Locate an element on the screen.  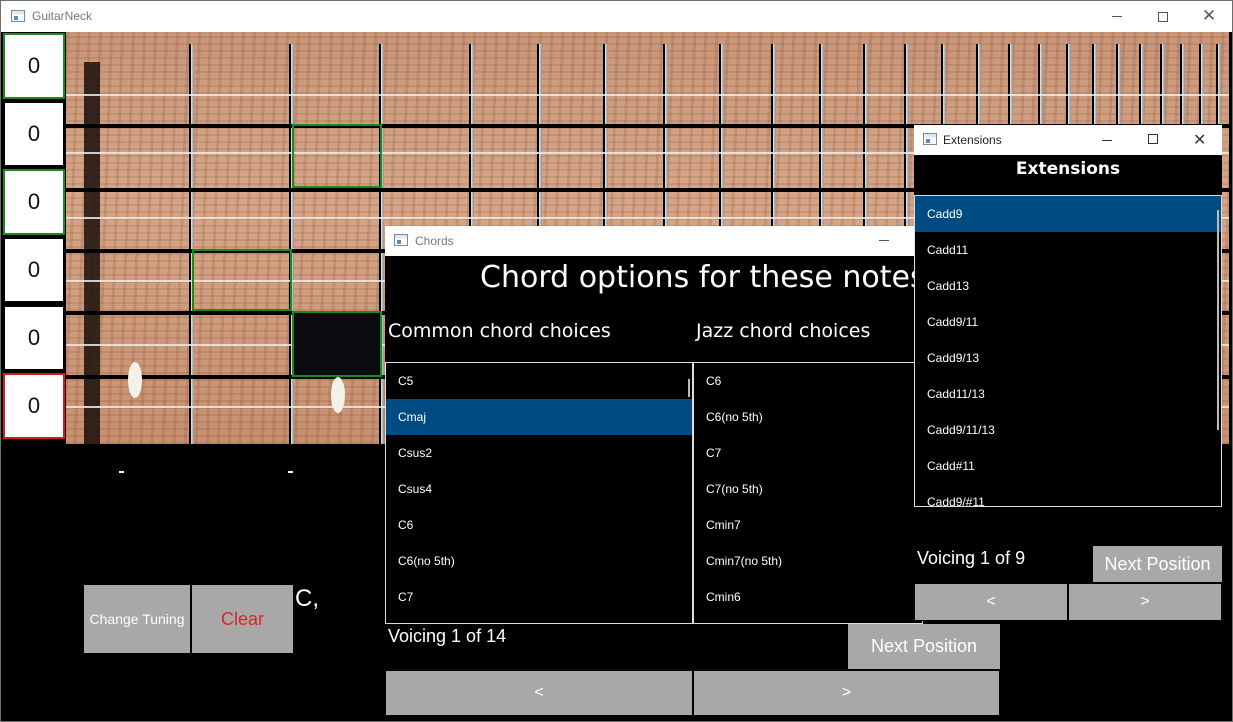
chord-item: Csus4 is located at coordinates (539, 489).